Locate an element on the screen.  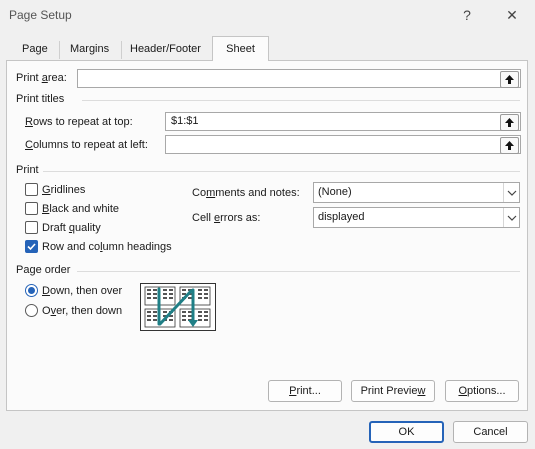
print-preview-button: Print Preview is located at coordinates (393, 391).